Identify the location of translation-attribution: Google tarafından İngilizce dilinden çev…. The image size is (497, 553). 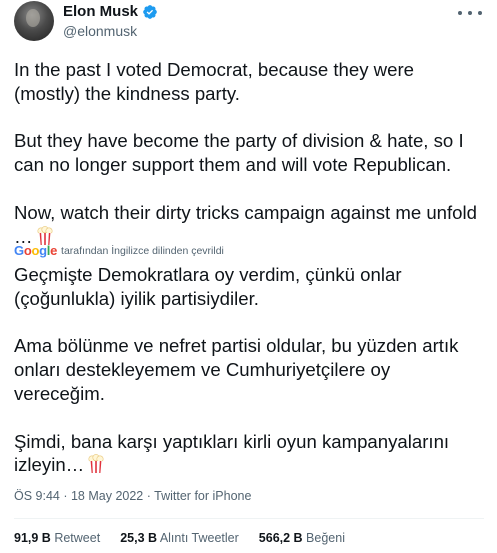
(119, 250).